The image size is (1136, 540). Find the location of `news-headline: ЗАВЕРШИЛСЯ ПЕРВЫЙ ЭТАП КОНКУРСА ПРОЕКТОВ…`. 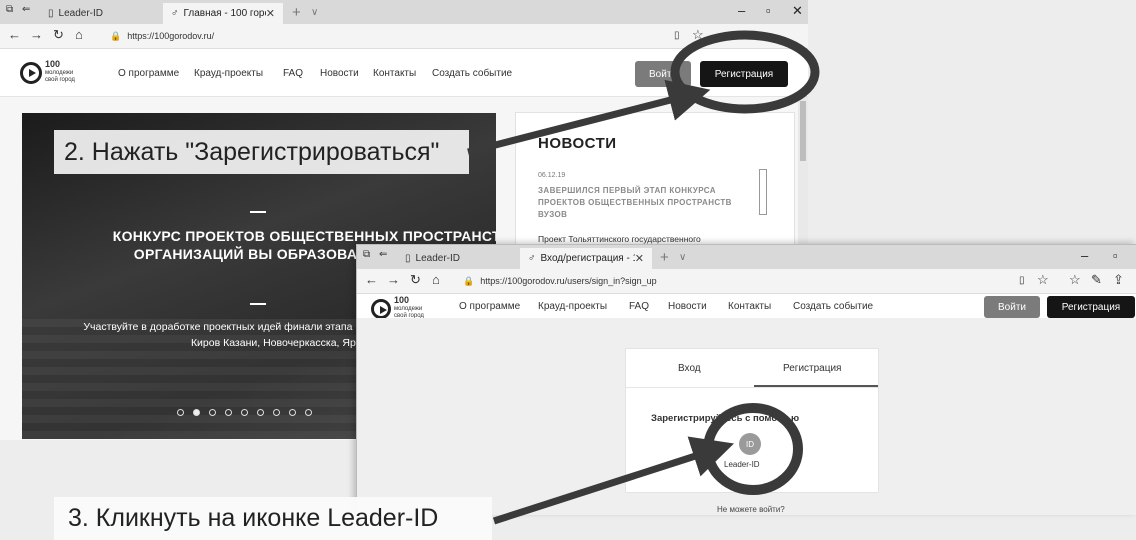

news-headline: ЗАВЕРШИЛСЯ ПЕРВЫЙ ЭТАП КОНКУРСА ПРОЕКТОВ… is located at coordinates (648, 203).